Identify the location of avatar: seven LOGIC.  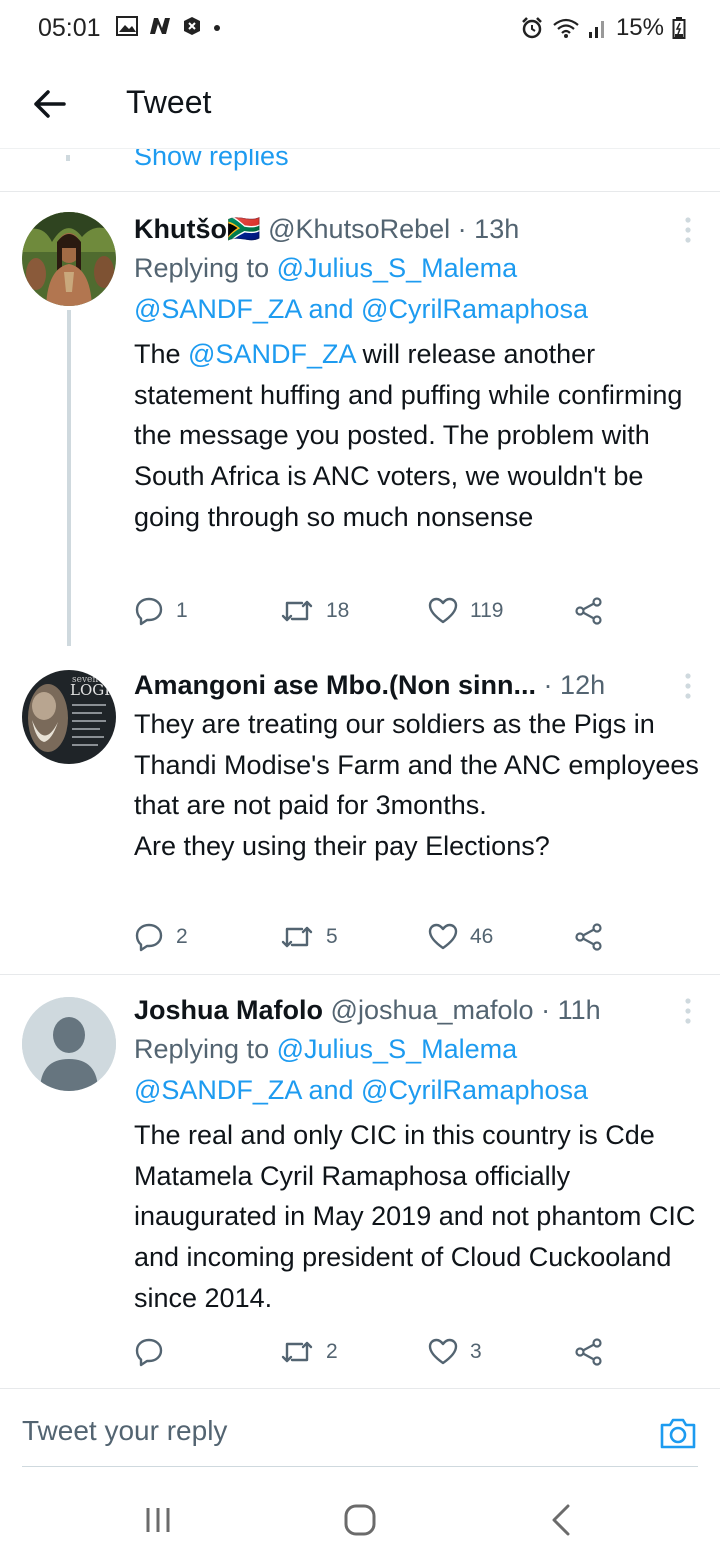
(69, 717).